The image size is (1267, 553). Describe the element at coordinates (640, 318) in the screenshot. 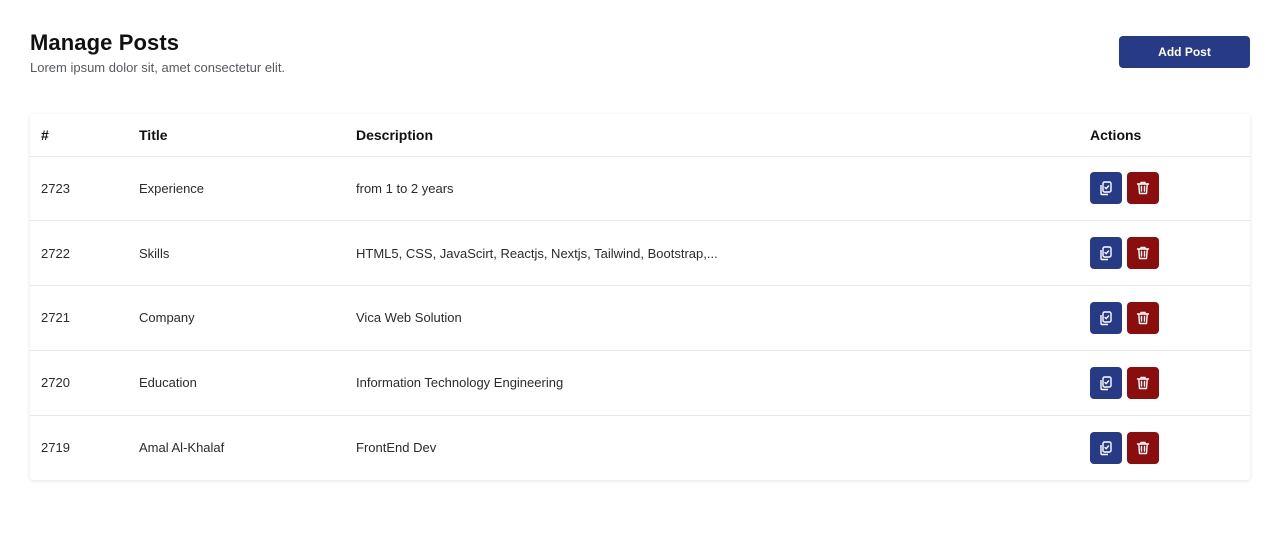

I see `table-row: 2721 Company Vica Web Solution` at that location.